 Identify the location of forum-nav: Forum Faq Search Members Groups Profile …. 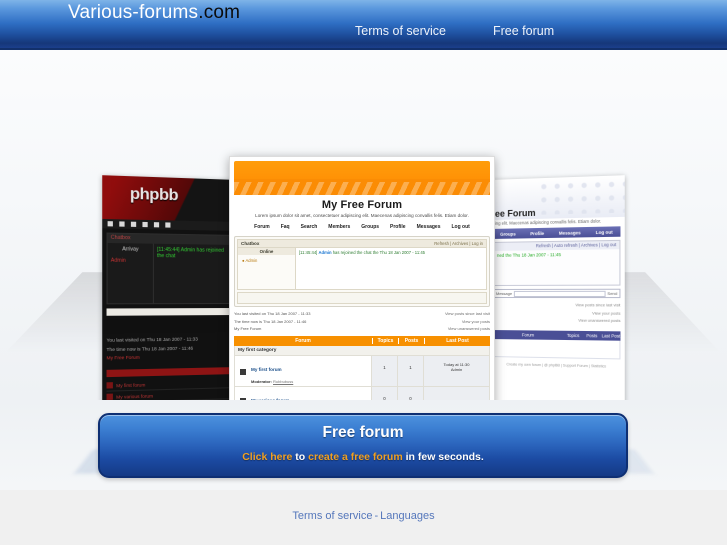
(362, 227).